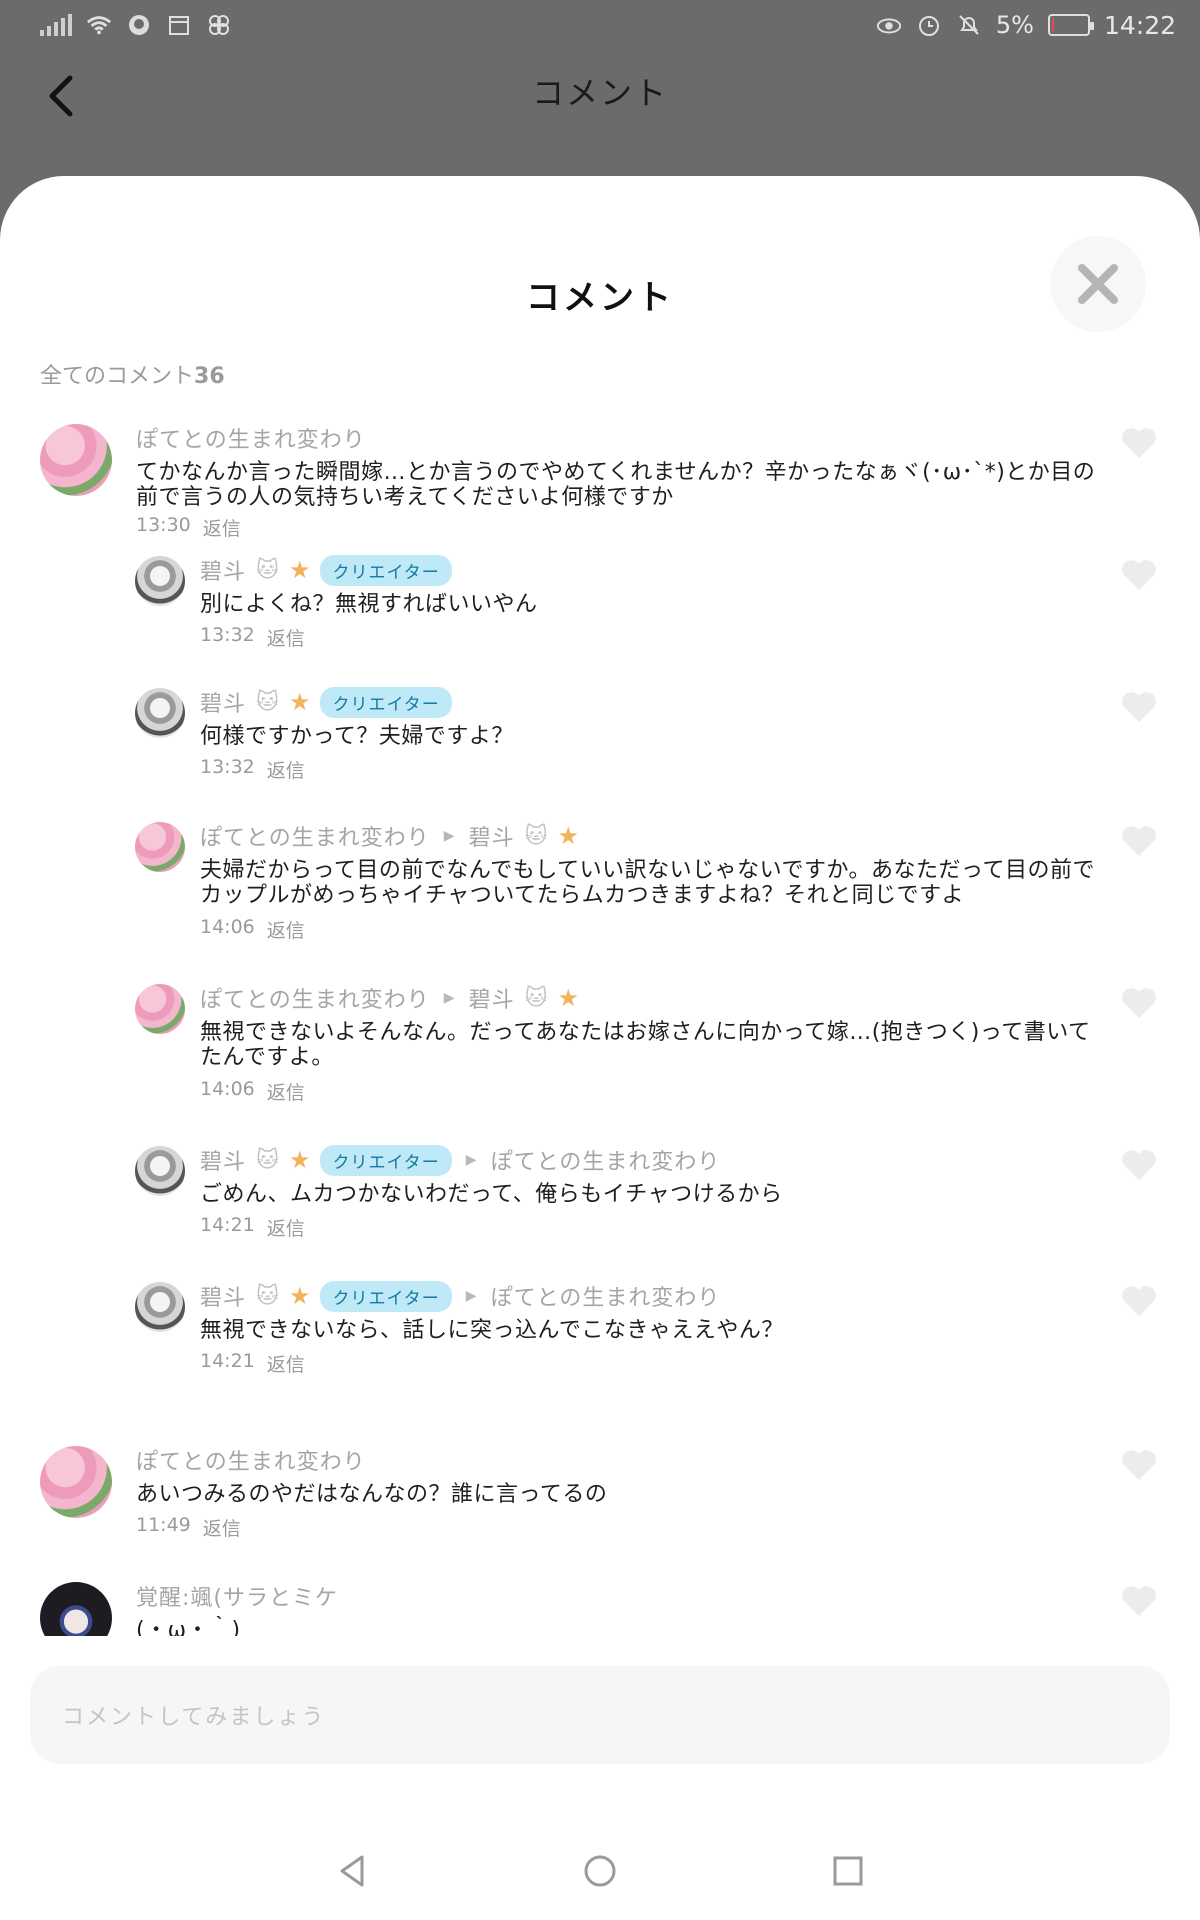 The image size is (1200, 1920). I want to click on comment-text: (・ω・｀), so click(188, 1627).